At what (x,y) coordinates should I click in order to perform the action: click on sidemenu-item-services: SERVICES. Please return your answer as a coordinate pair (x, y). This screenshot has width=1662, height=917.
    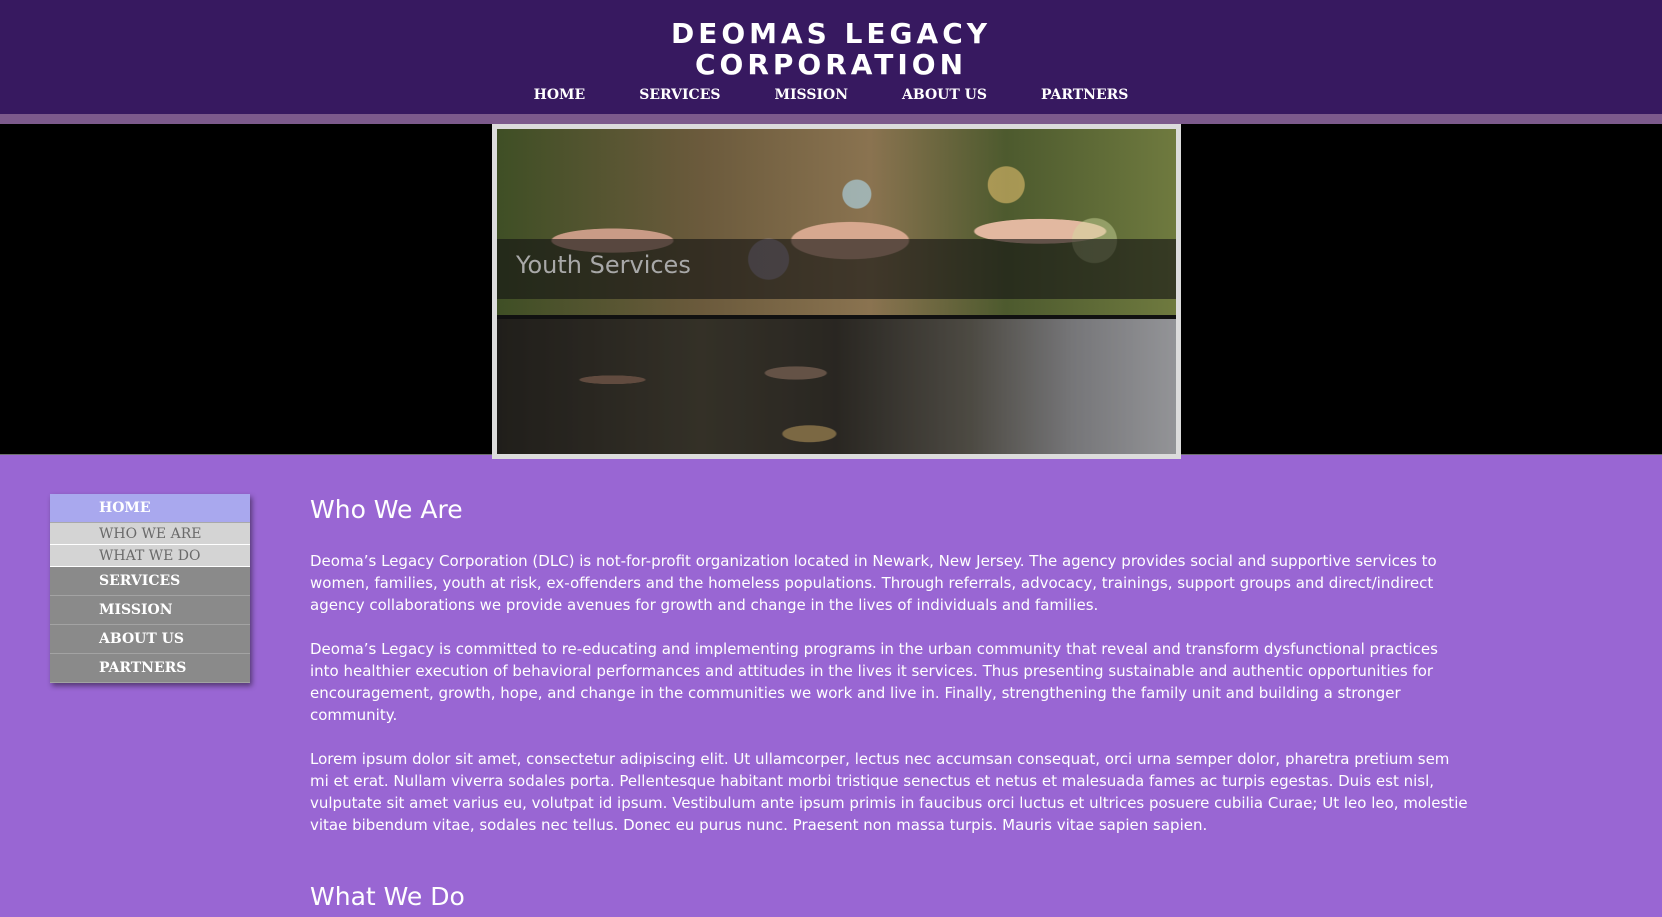
    Looking at the image, I should click on (150, 581).